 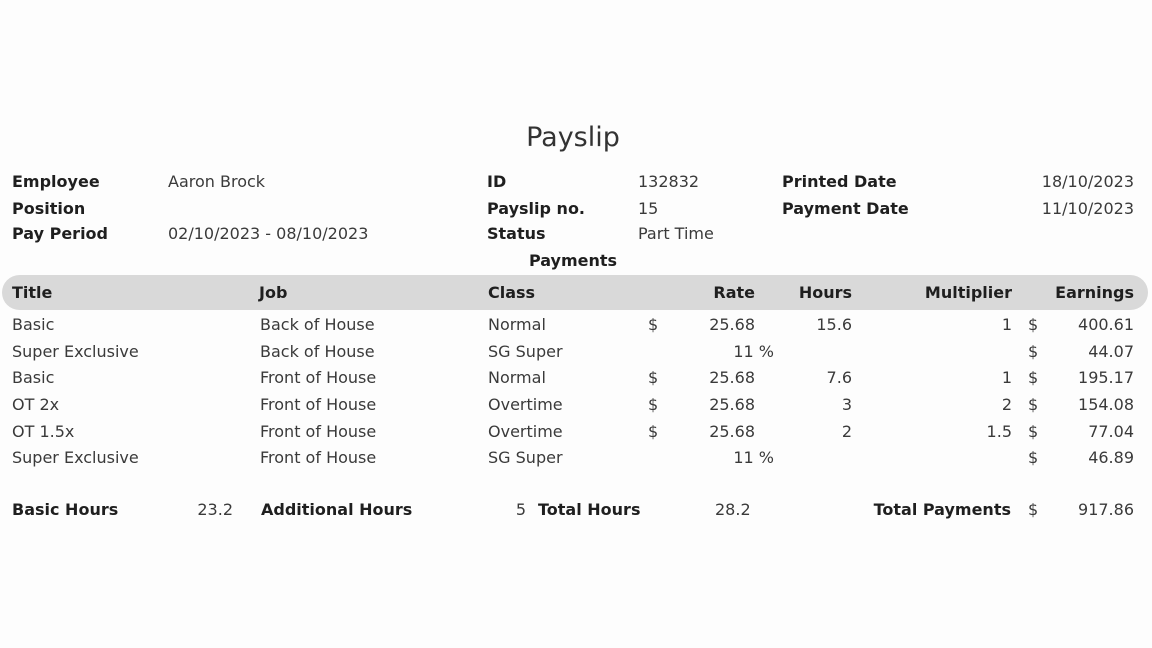 What do you see at coordinates (1006, 404) in the screenshot?
I see `cell-multiplier: 2` at bounding box center [1006, 404].